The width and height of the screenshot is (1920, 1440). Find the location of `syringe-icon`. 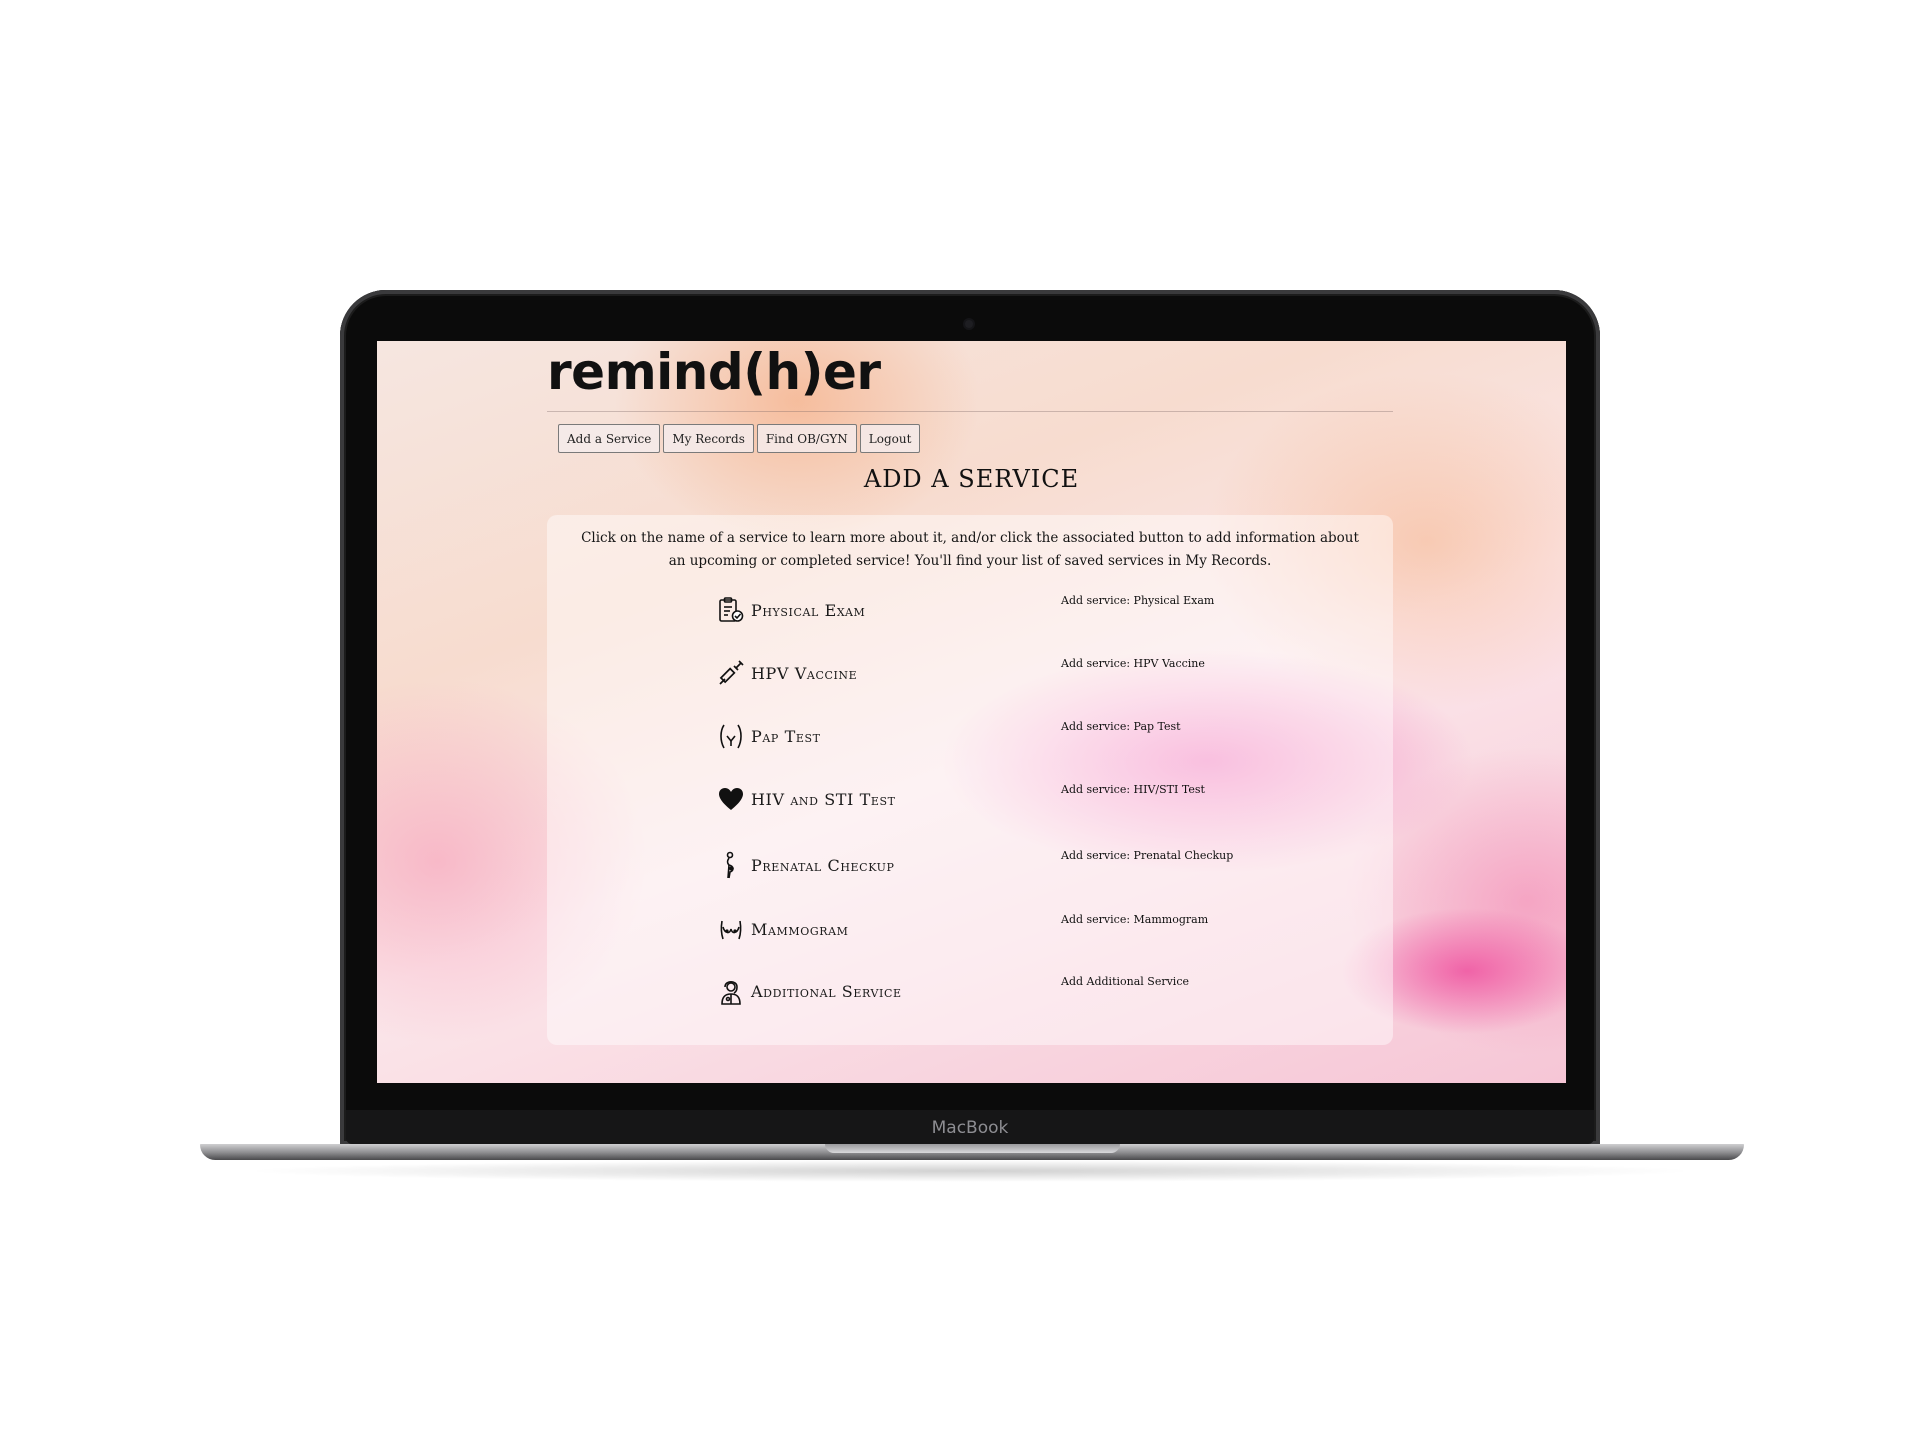

syringe-icon is located at coordinates (731, 673).